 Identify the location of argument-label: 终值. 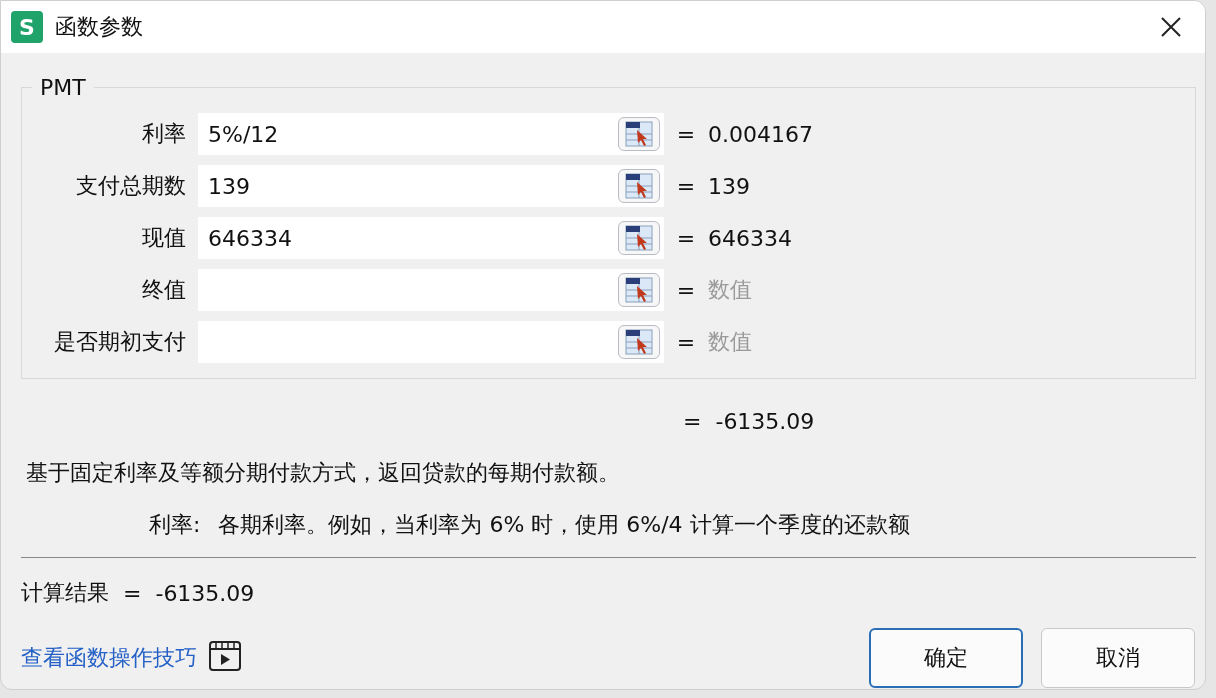
(164, 290).